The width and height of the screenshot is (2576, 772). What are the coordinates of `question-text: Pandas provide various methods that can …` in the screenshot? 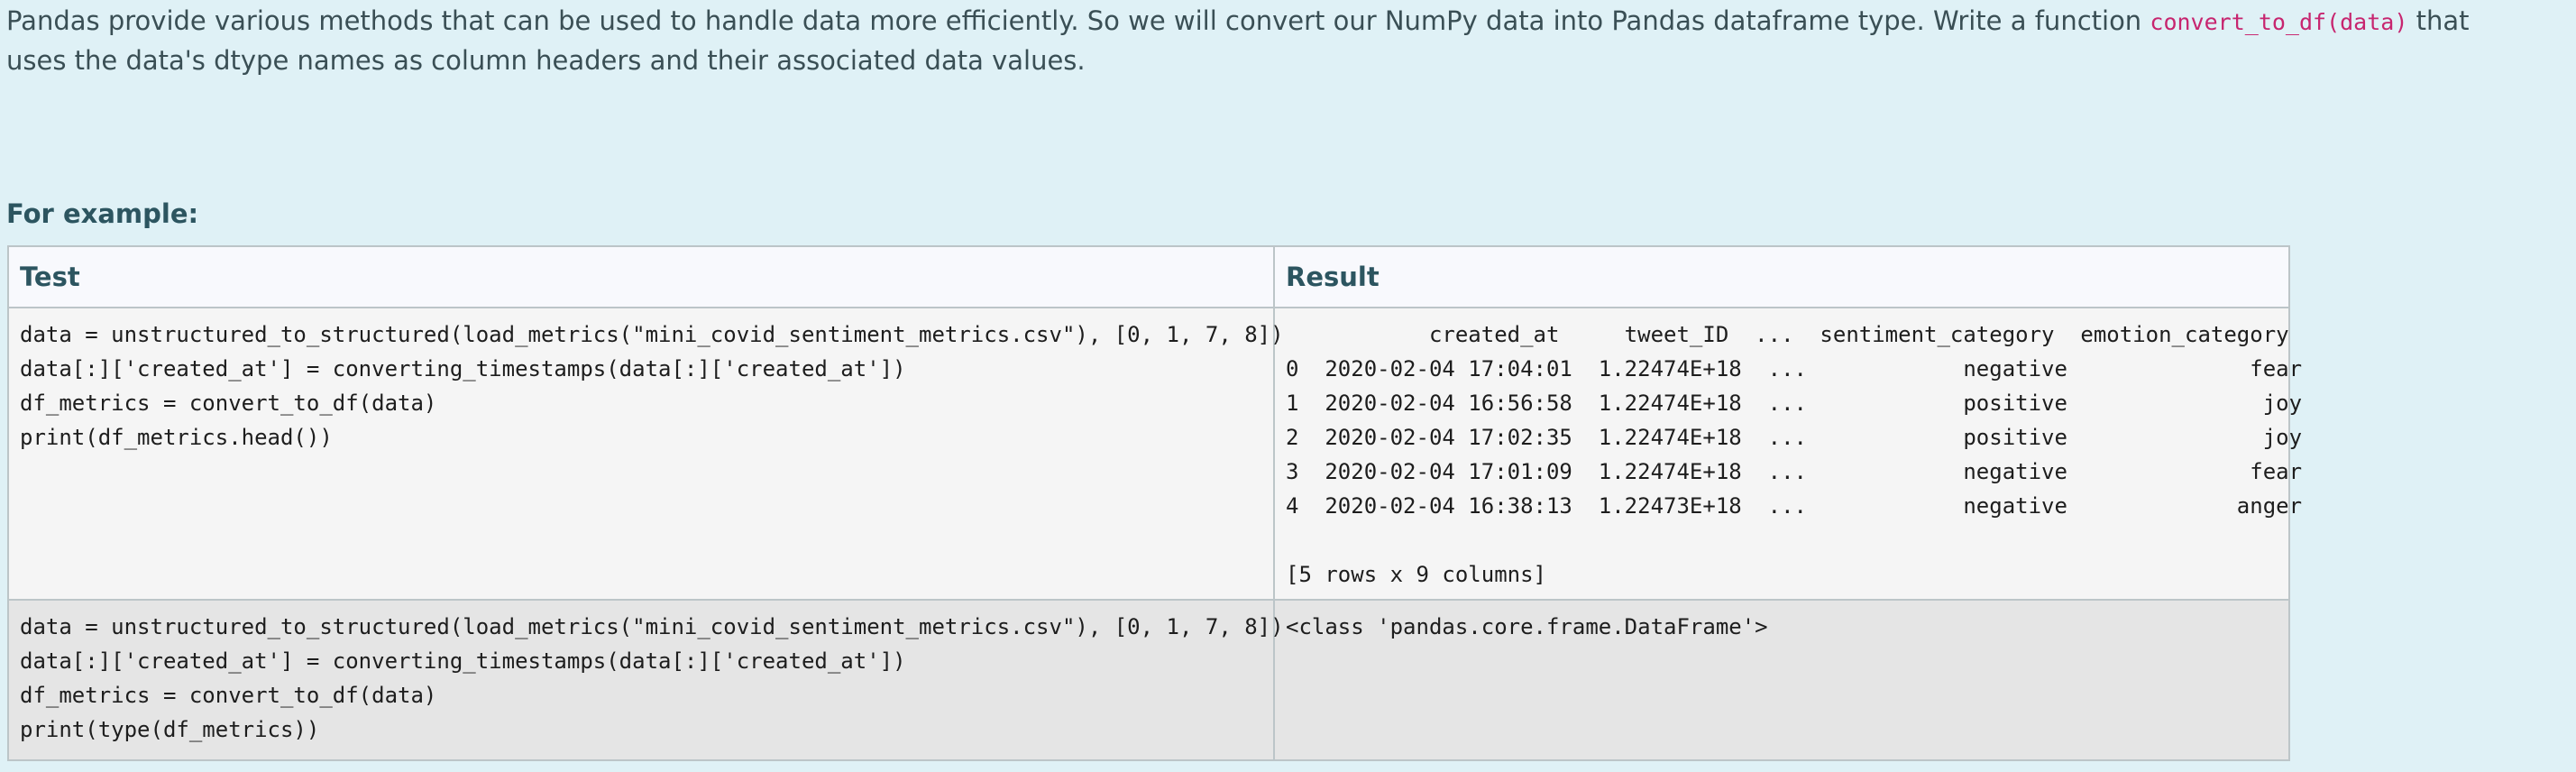 It's located at (1268, 41).